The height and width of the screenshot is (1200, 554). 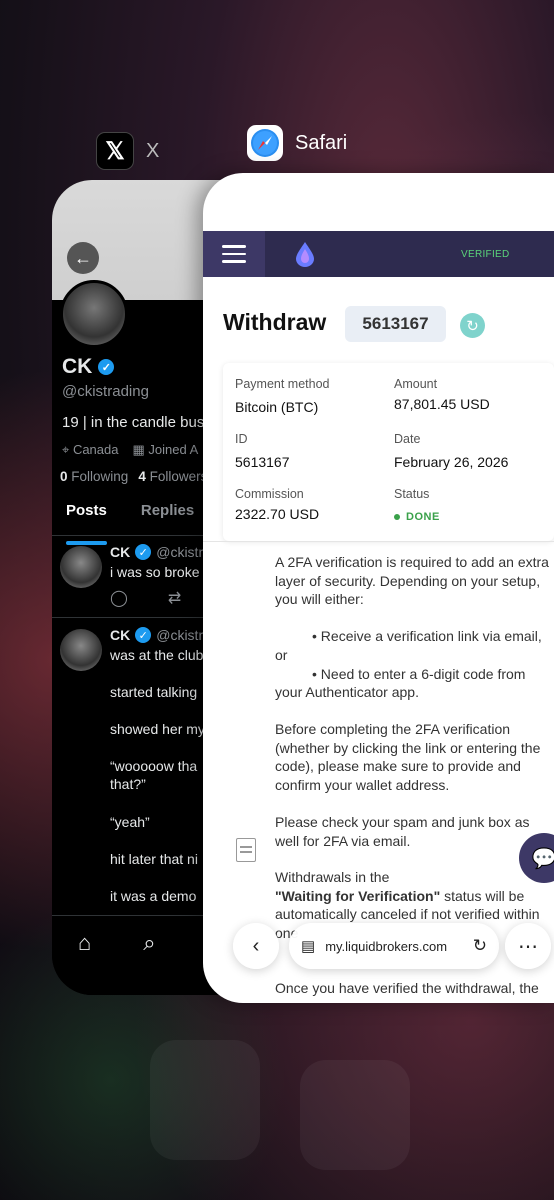 What do you see at coordinates (480, 946) in the screenshot?
I see `reload-icon: ↻` at bounding box center [480, 946].